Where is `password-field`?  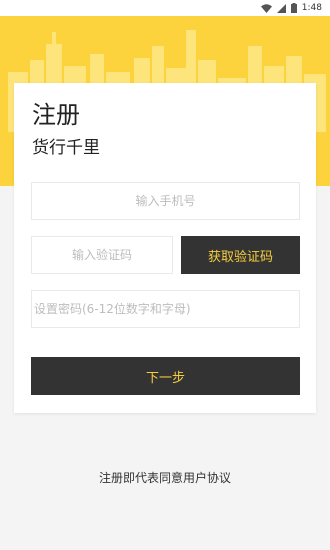 password-field is located at coordinates (165, 309).